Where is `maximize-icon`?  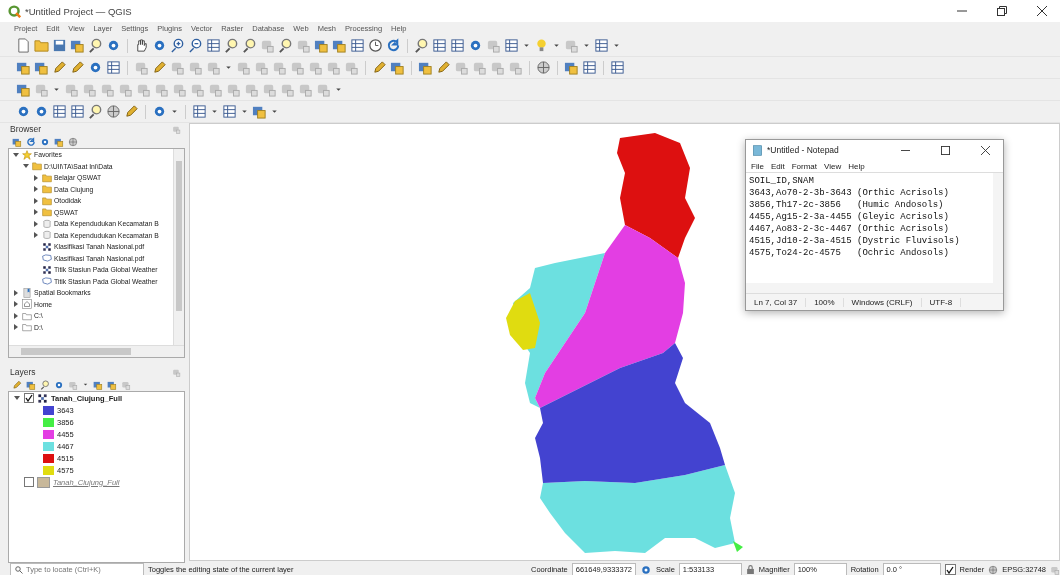 maximize-icon is located at coordinates (945, 150).